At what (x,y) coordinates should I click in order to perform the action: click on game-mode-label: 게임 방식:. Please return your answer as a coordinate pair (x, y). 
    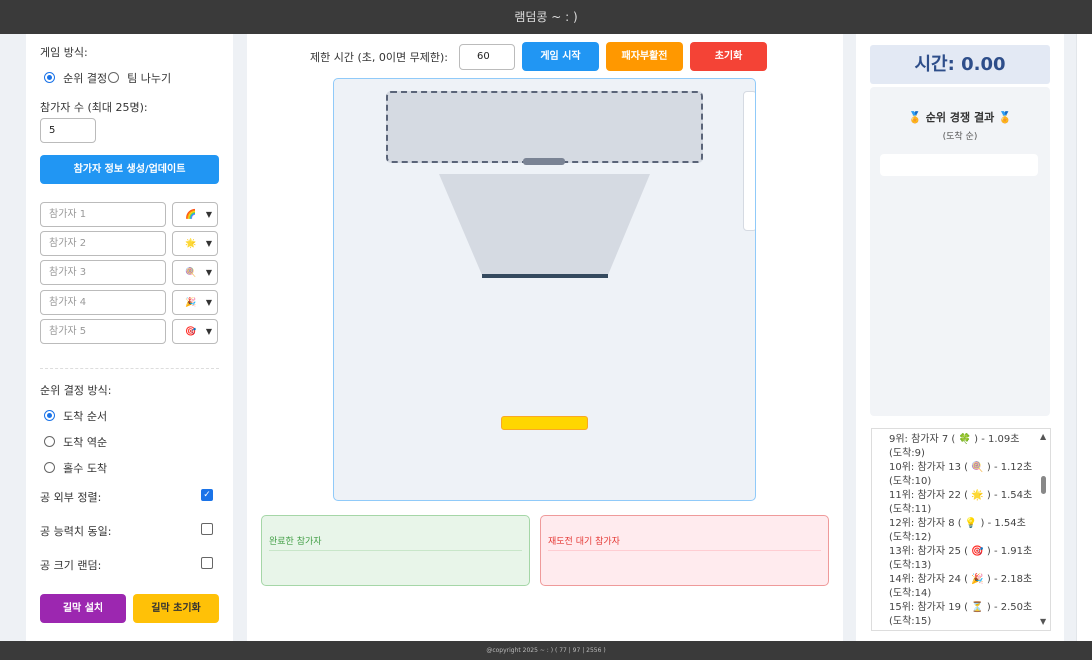
    Looking at the image, I should click on (64, 52).